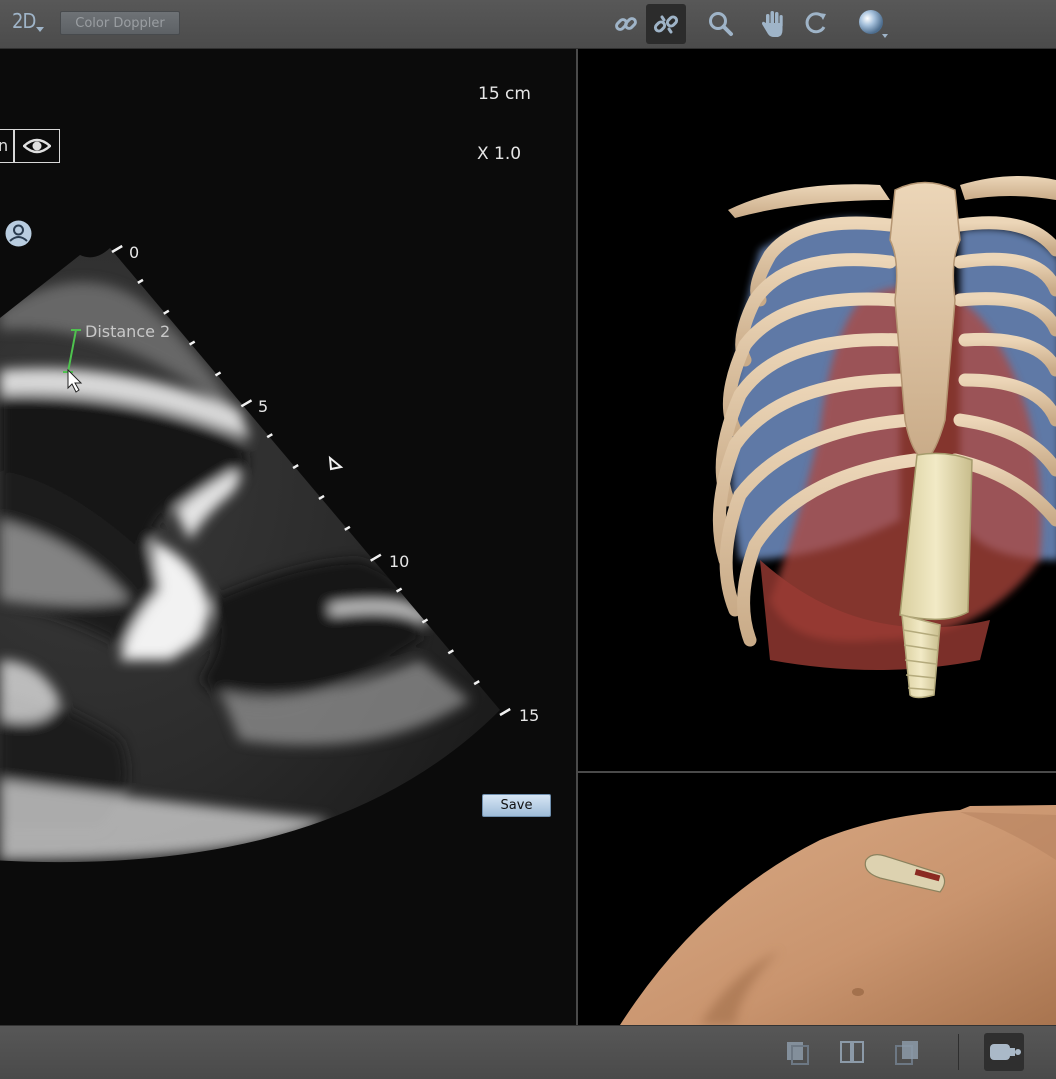 This screenshot has height=1079, width=1056. I want to click on cut-button: n, so click(7, 146).